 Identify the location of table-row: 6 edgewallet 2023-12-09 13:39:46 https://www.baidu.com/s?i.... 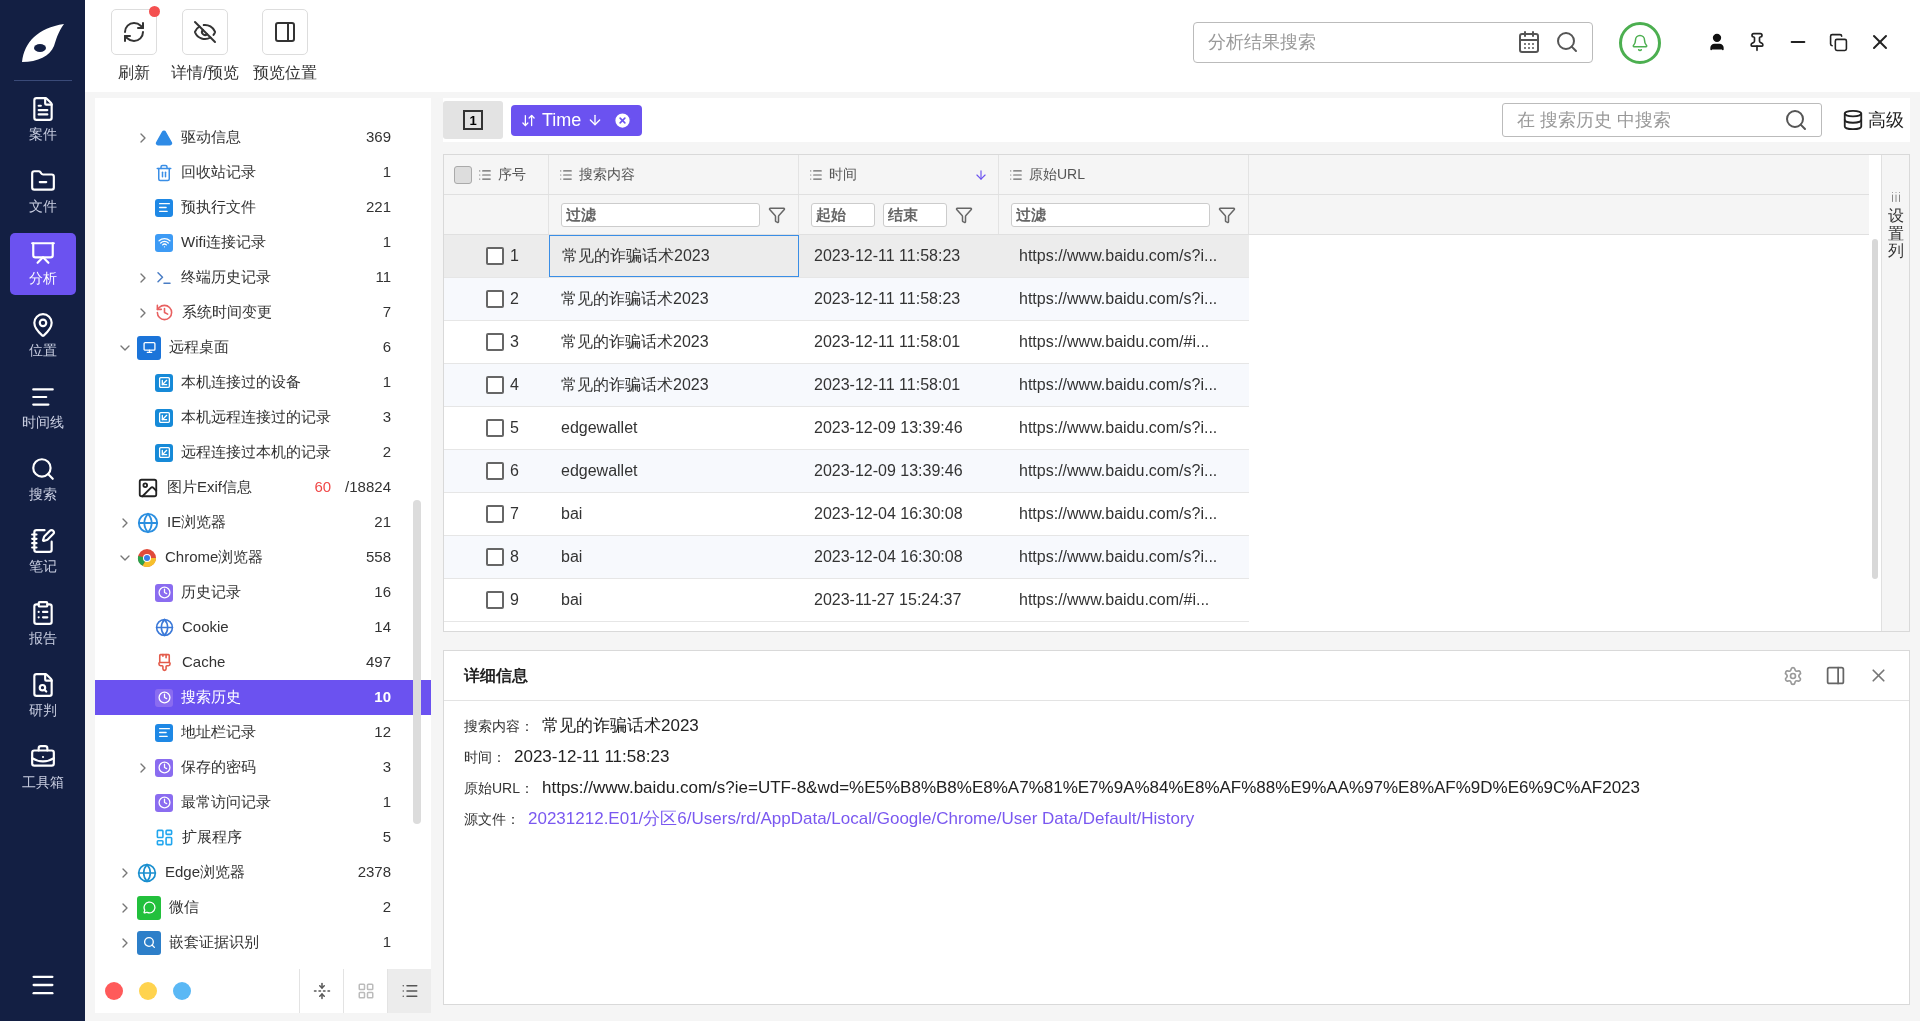
(846, 471).